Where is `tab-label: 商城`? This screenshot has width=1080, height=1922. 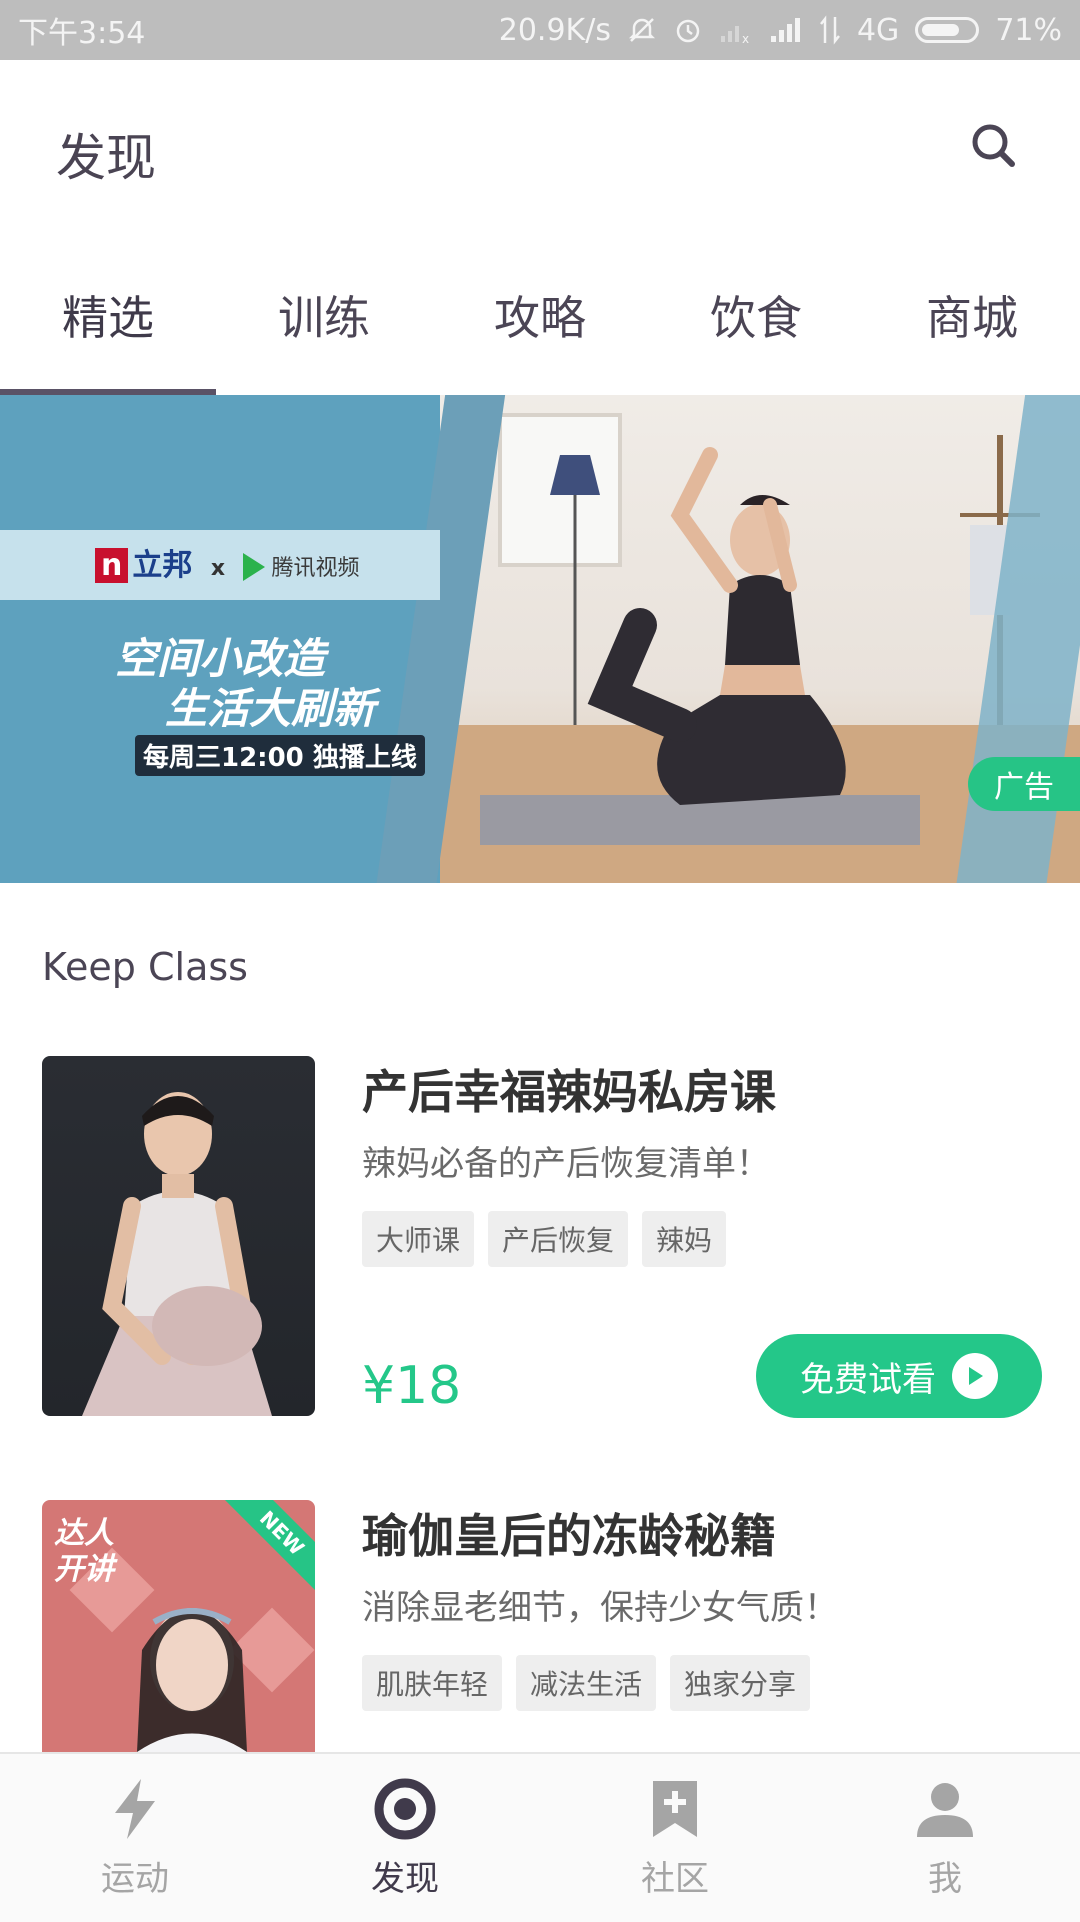 tab-label: 商城 is located at coordinates (972, 318).